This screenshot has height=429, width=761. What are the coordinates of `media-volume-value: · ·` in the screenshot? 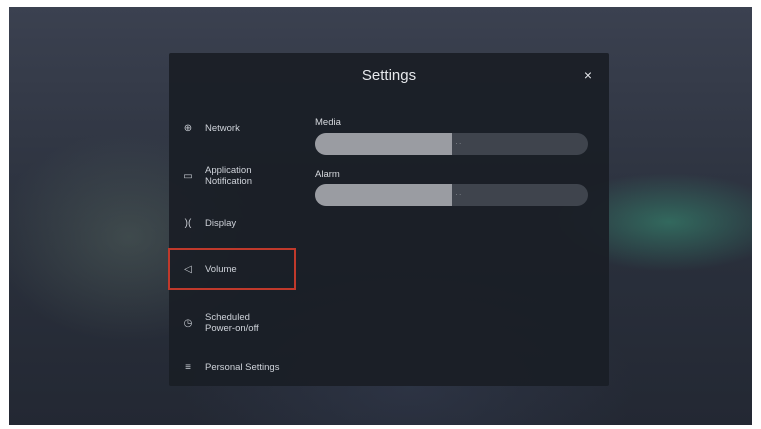 It's located at (458, 144).